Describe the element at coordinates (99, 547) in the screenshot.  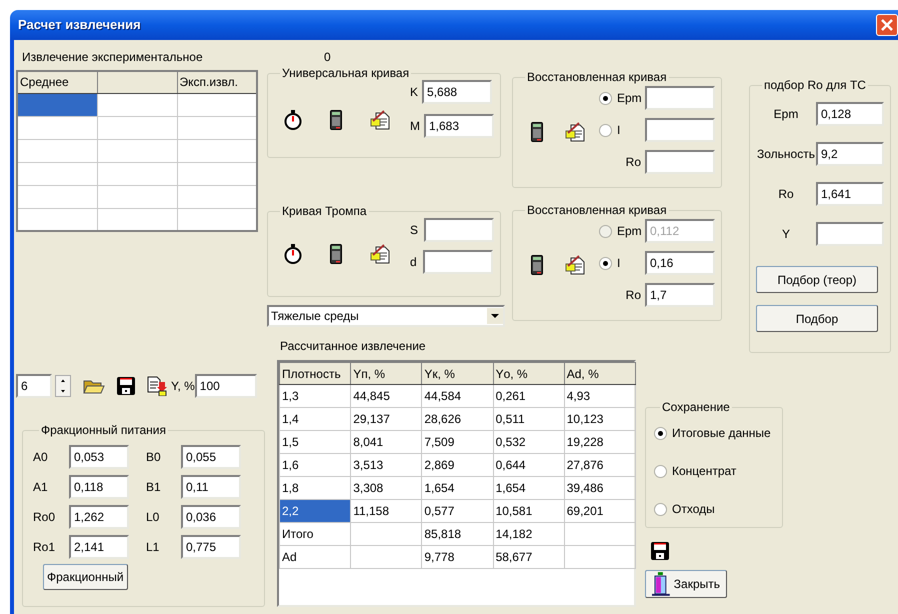
I see `text-field: 2,141` at that location.